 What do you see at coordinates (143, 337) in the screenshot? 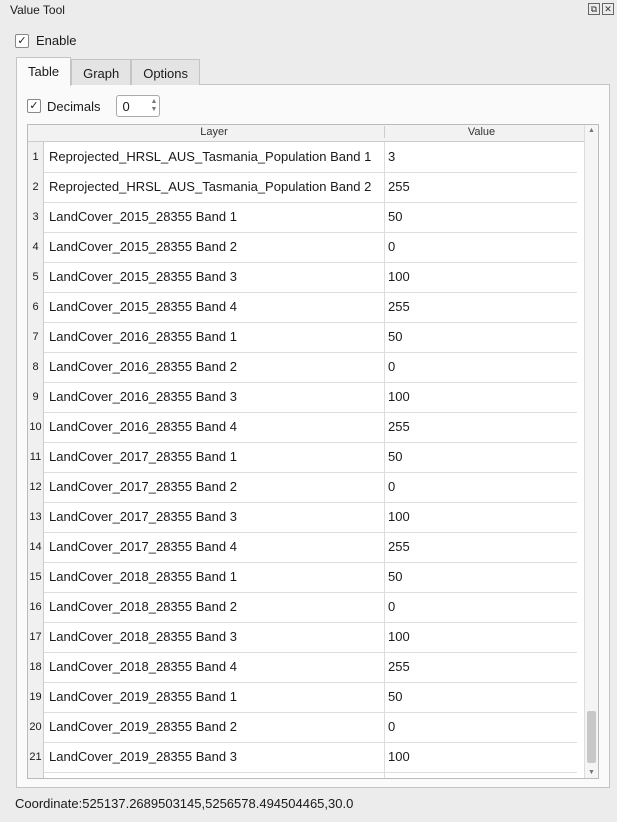
I see `layer-cell: LandCover_2016_28355 Band 1` at bounding box center [143, 337].